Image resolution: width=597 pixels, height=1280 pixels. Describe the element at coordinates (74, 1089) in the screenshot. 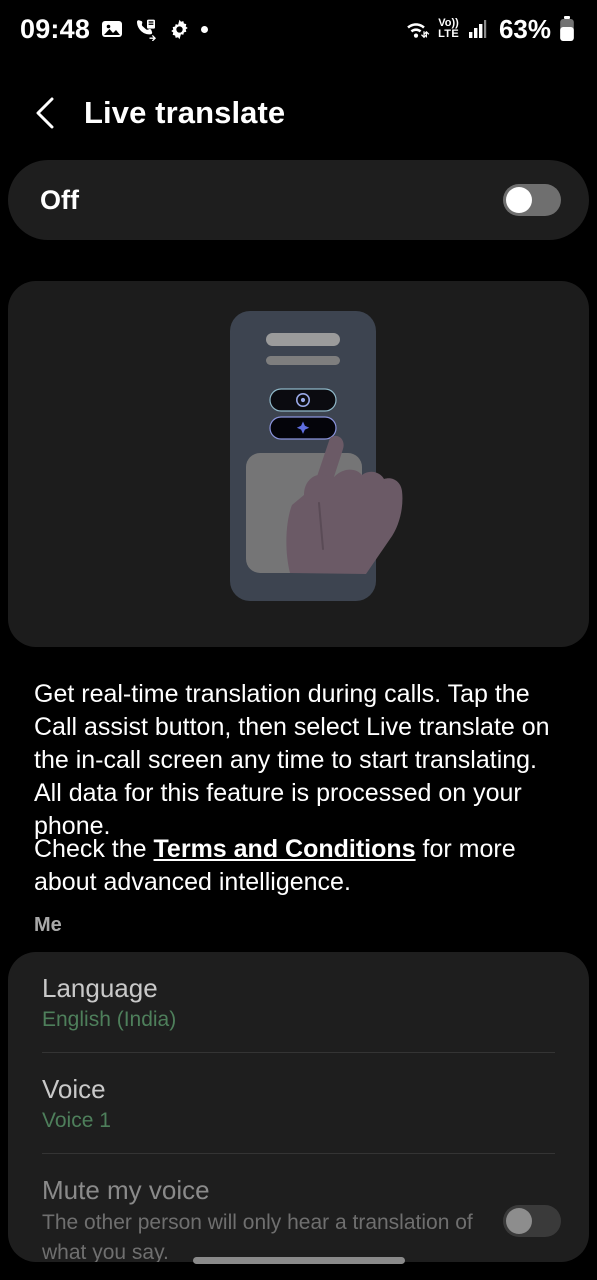

I see `voice-row-title: Voice` at that location.